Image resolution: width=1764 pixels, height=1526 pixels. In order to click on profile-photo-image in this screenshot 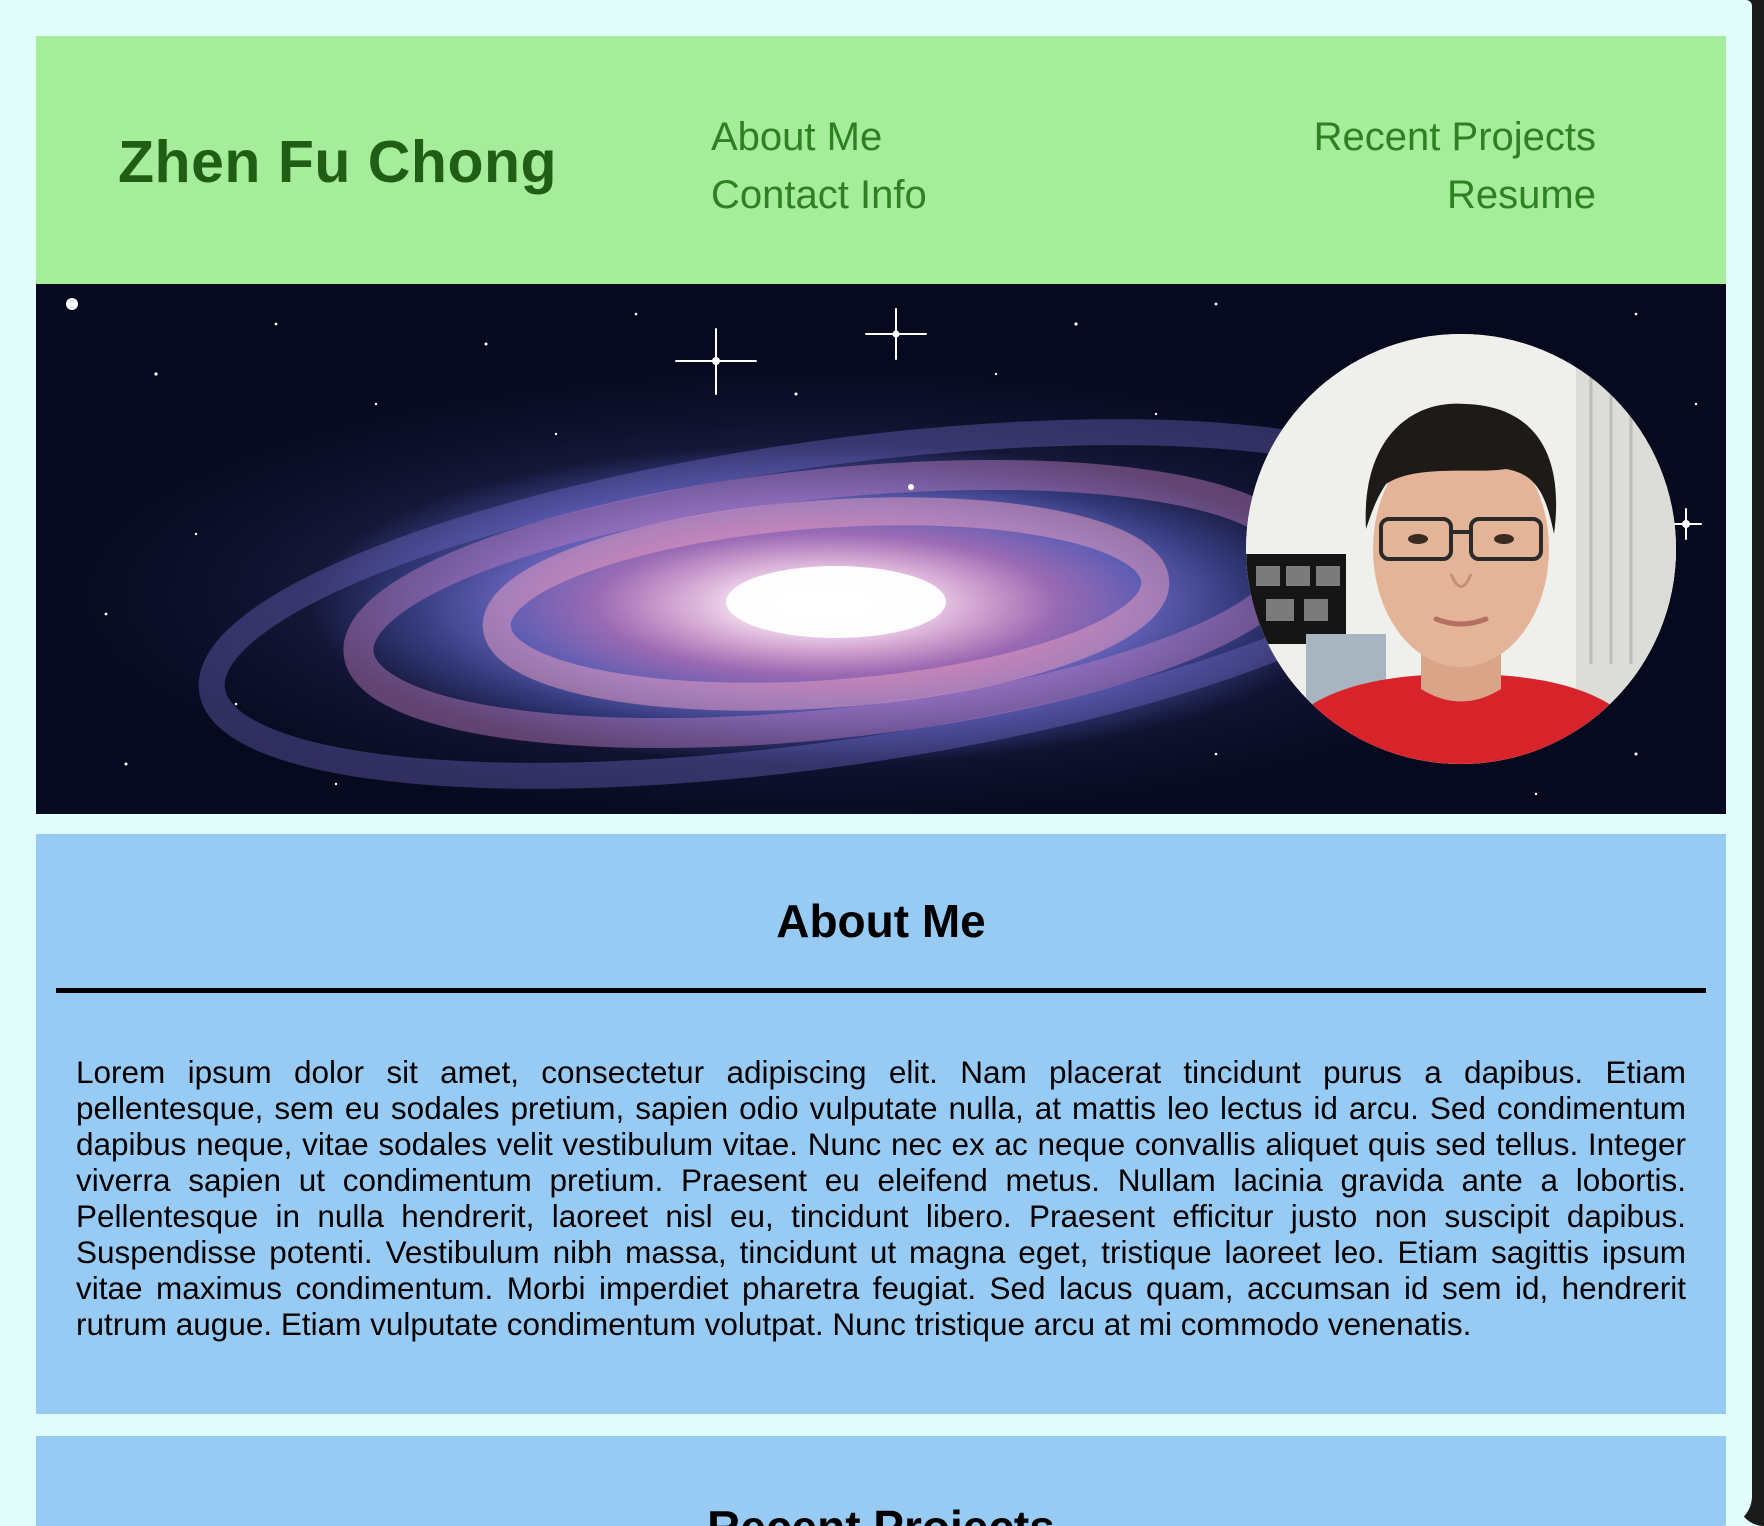, I will do `click(1461, 549)`.